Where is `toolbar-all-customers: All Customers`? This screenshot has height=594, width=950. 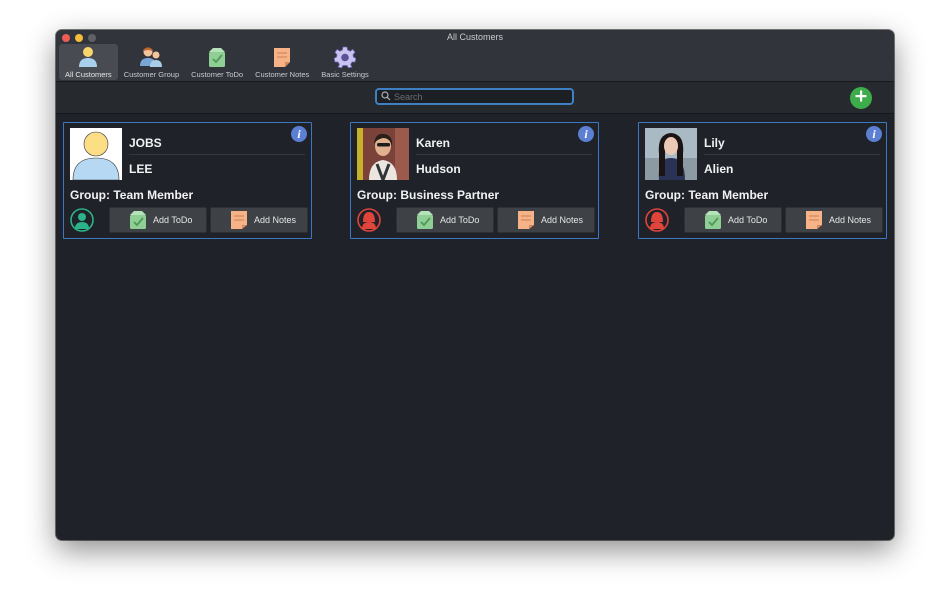 toolbar-all-customers: All Customers is located at coordinates (88, 62).